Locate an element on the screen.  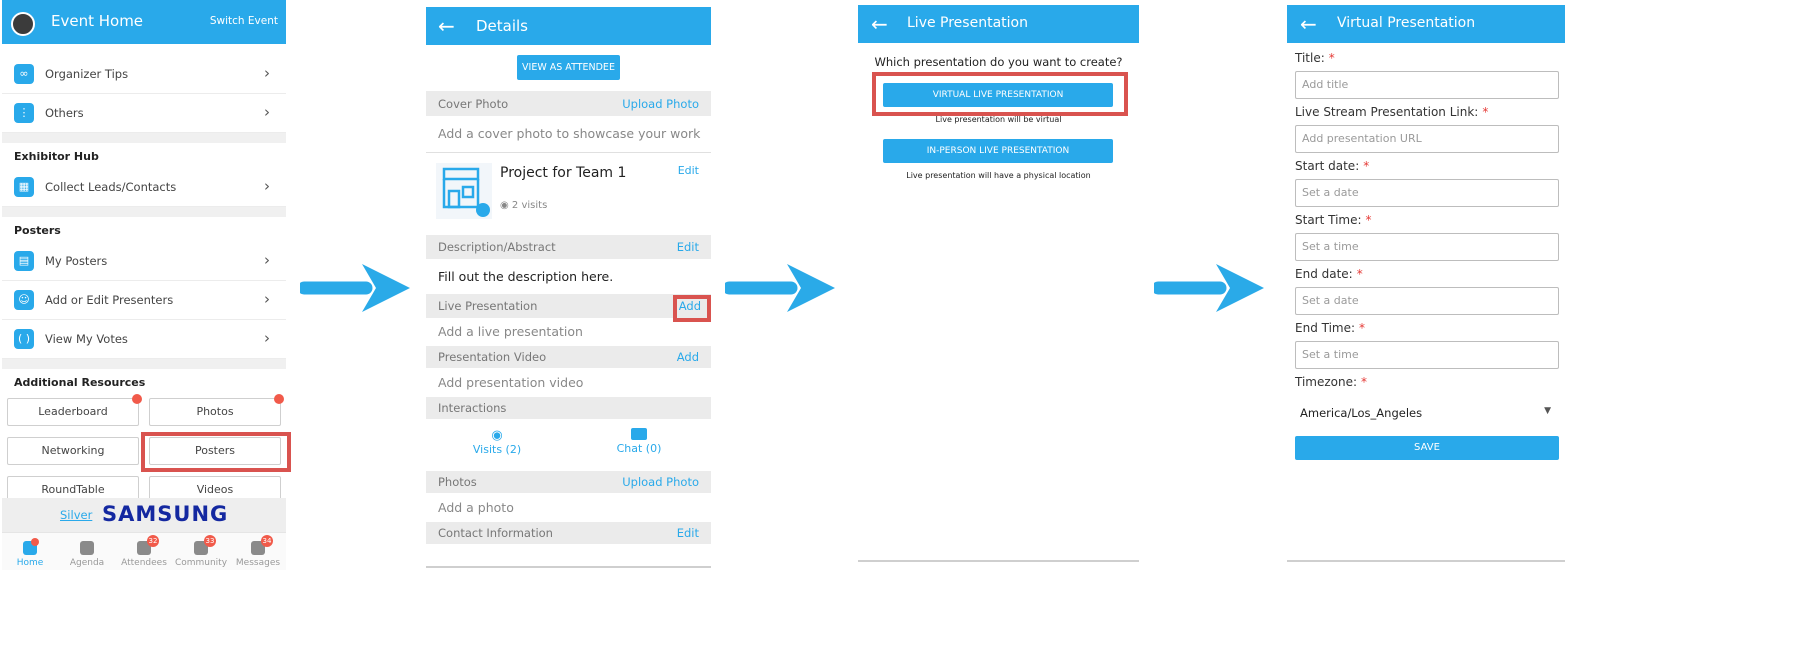
in-person-live-presentation-button: IN-PERSON LIVE PRESENTATION is located at coordinates (998, 151).